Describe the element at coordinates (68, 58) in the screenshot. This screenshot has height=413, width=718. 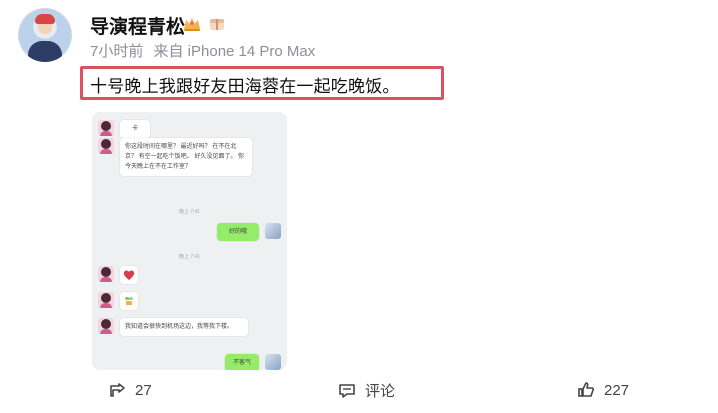
I see `verified-badge: V` at that location.